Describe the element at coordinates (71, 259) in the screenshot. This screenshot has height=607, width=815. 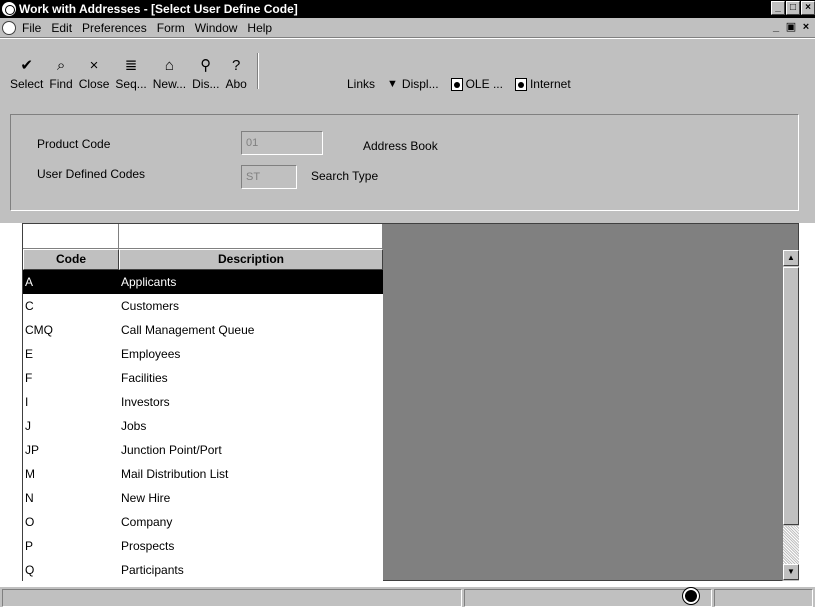
I see `column-header-code: Code` at that location.